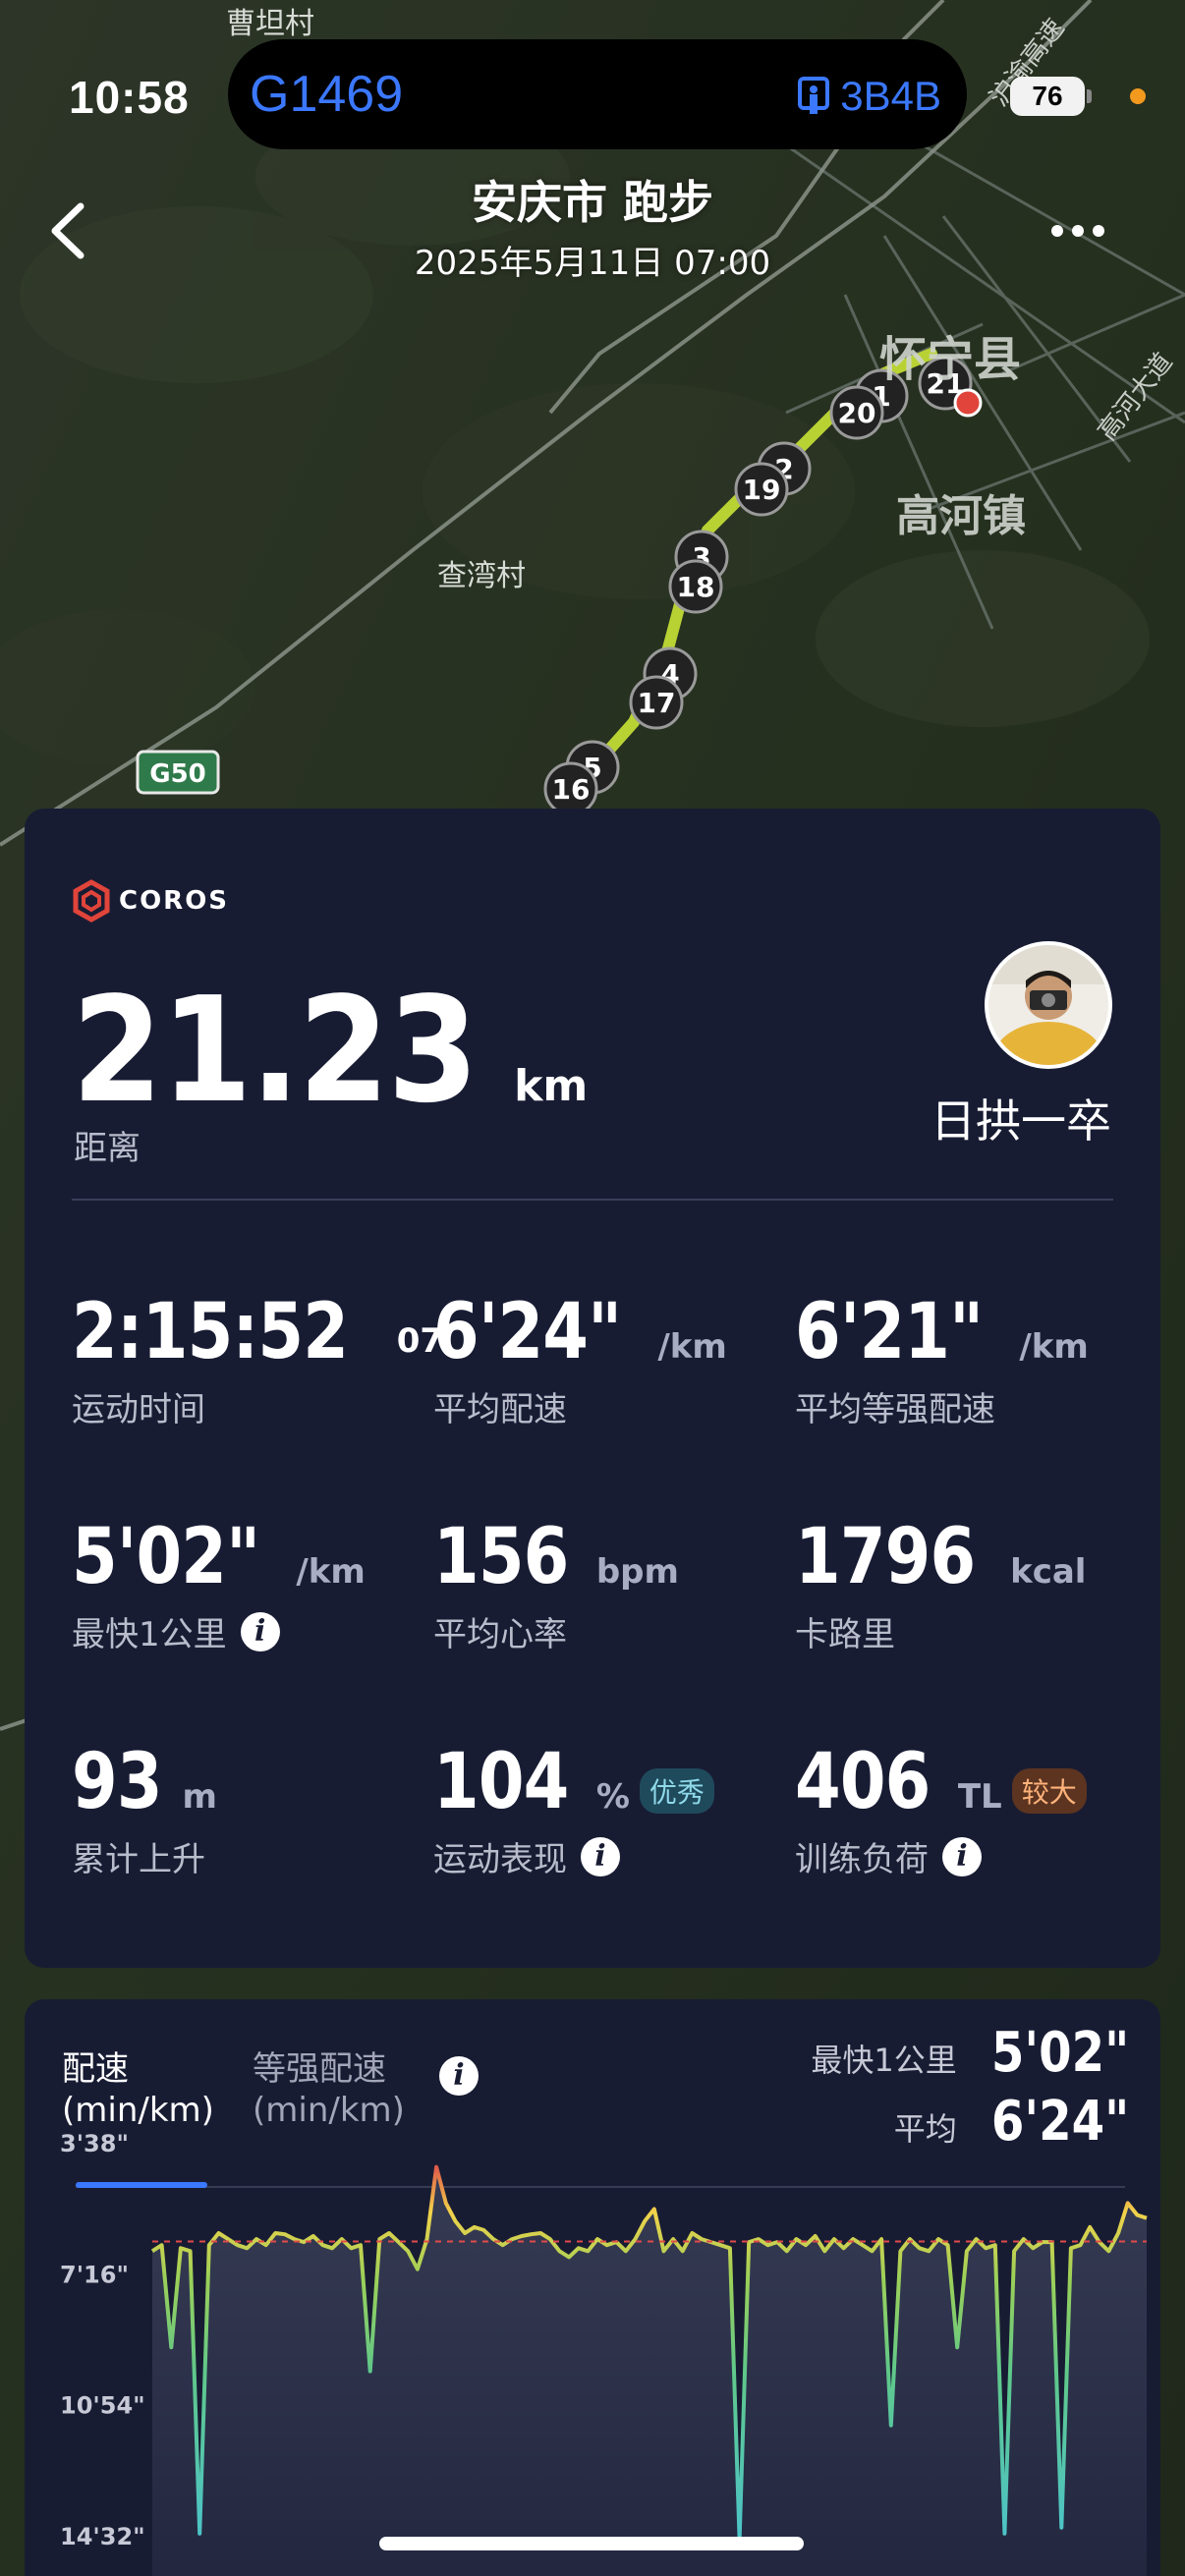  I want to click on metric-training-load: 406 TL 较大 训练负荷 i, so click(941, 1809).